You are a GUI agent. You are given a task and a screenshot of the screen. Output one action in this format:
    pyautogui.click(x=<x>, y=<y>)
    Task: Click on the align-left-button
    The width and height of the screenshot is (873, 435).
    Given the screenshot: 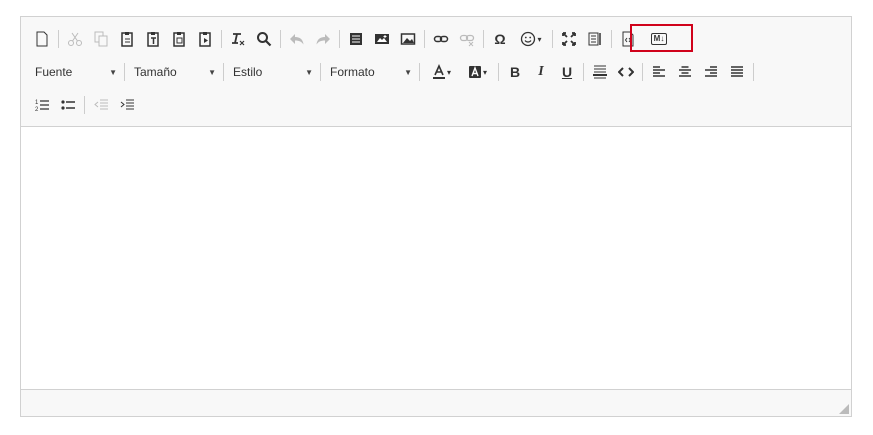 What is the action you would take?
    pyautogui.click(x=659, y=72)
    